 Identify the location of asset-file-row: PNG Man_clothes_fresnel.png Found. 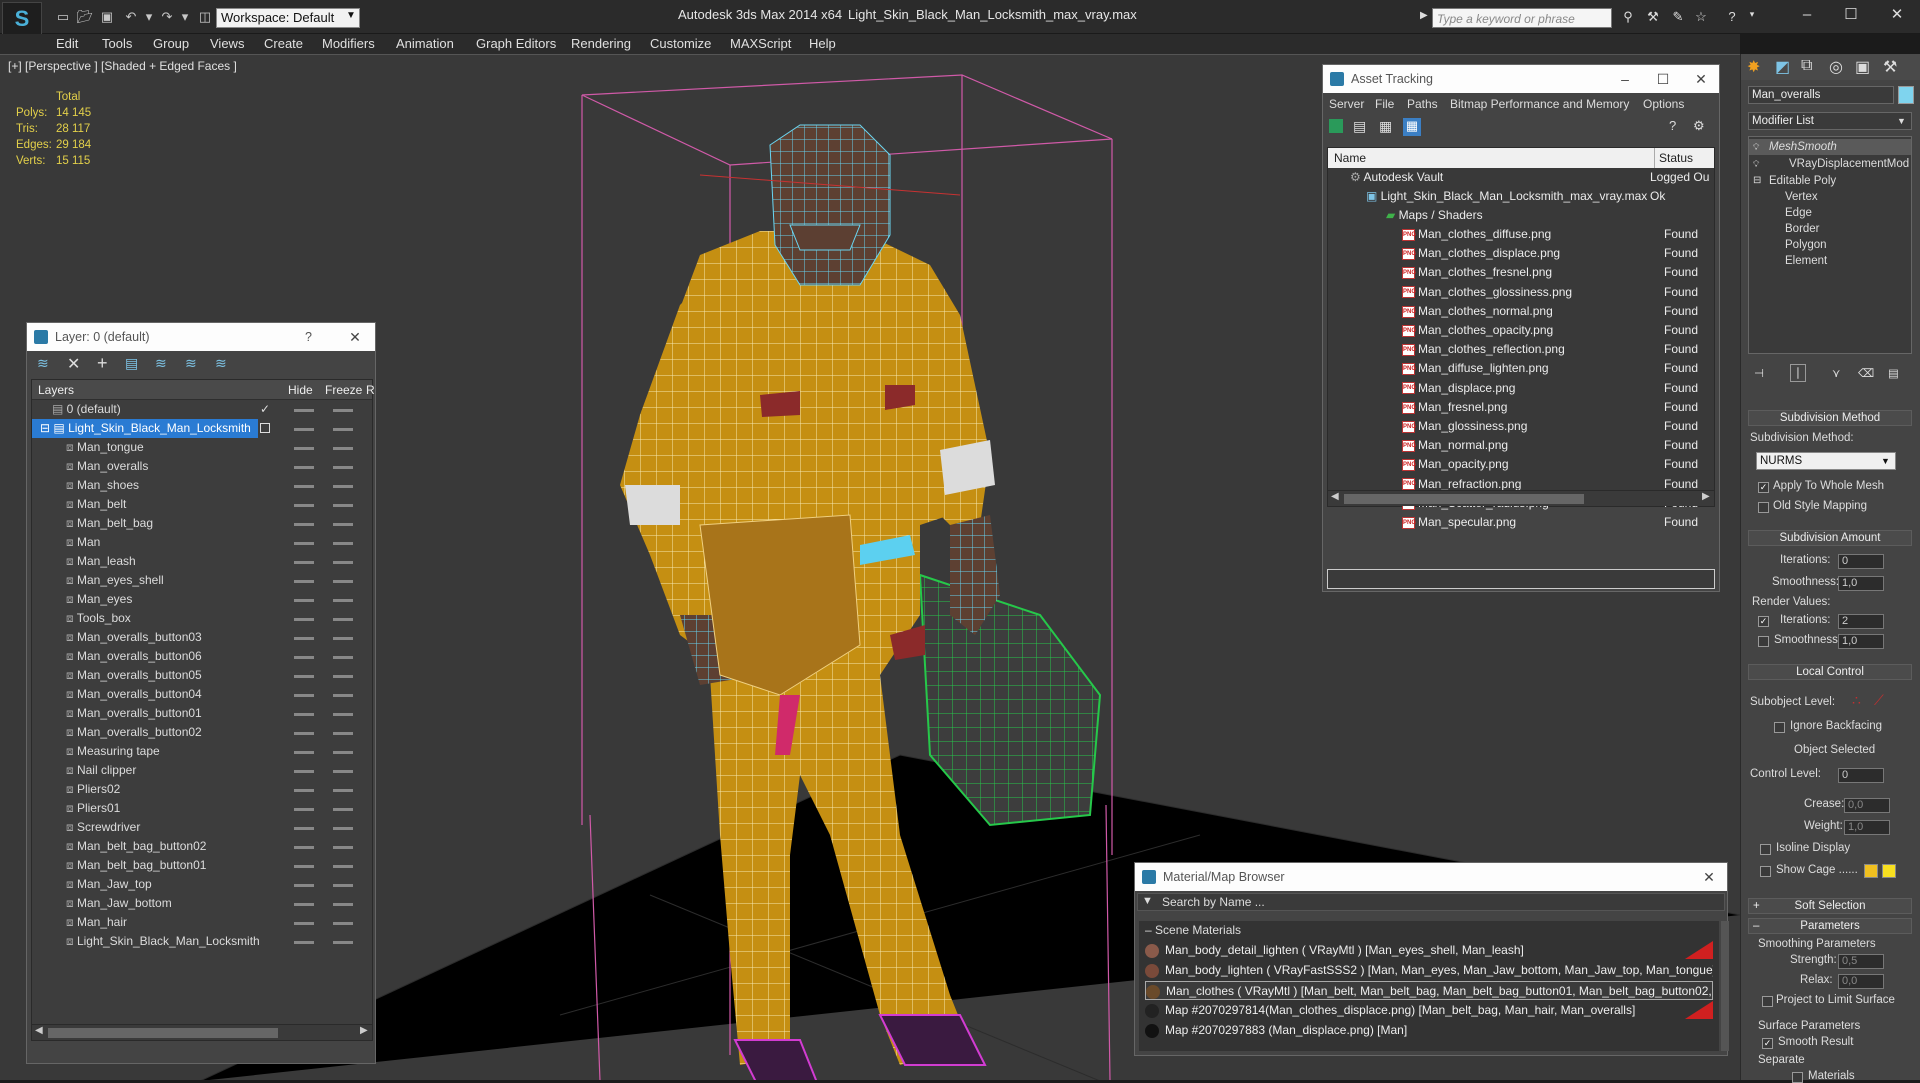
(1557, 272).